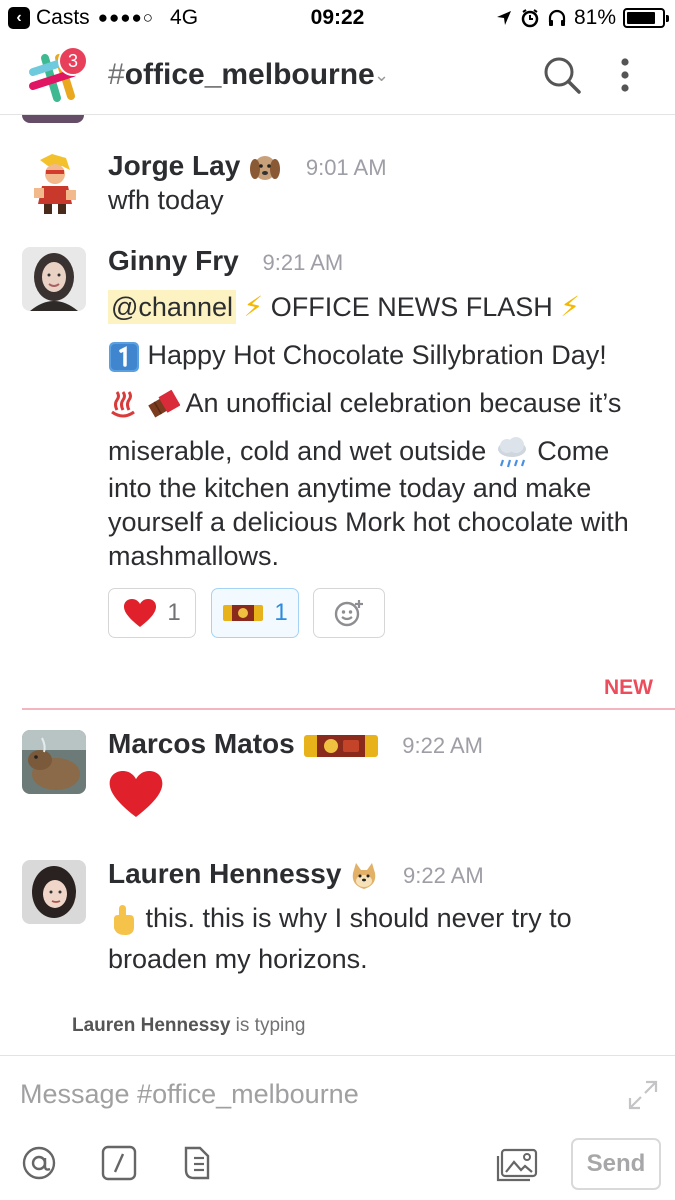  I want to click on location-arrow-icon, so click(503, 18).